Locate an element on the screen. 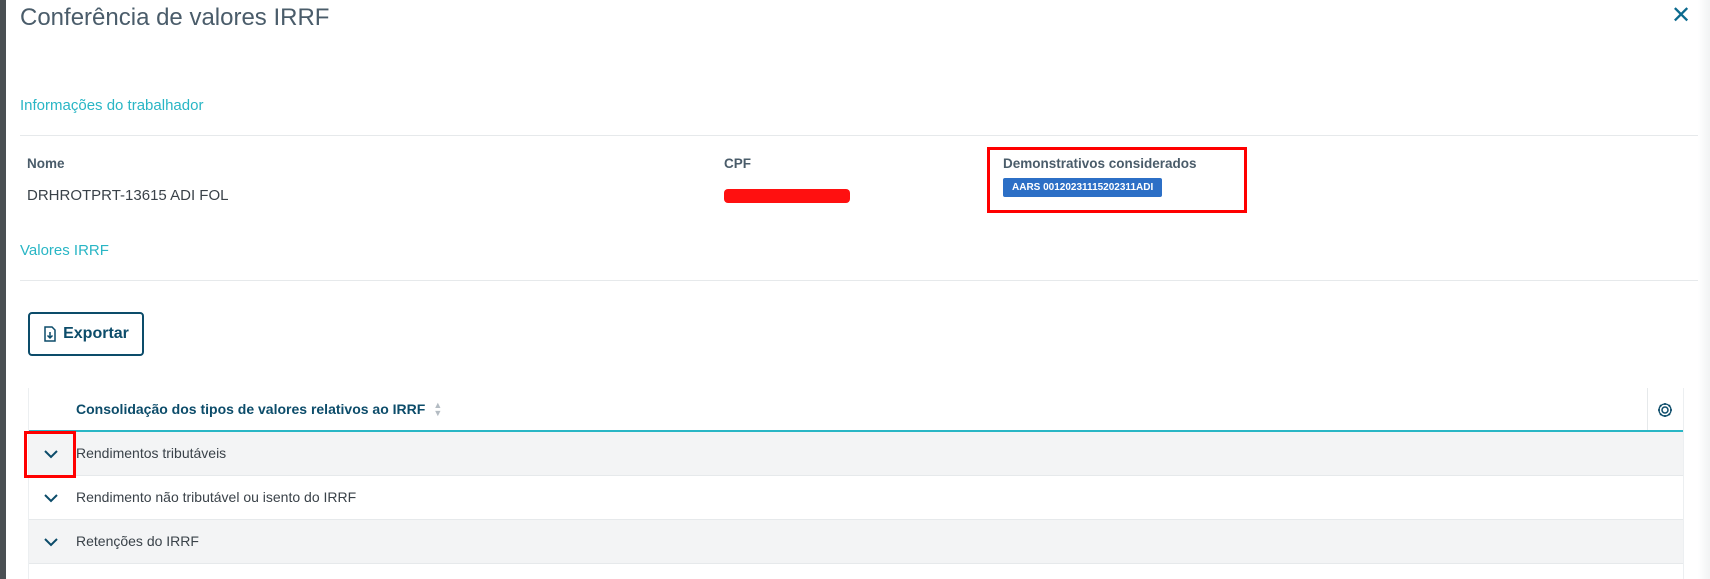  table-row: Retenções do IRRF is located at coordinates (856, 542).